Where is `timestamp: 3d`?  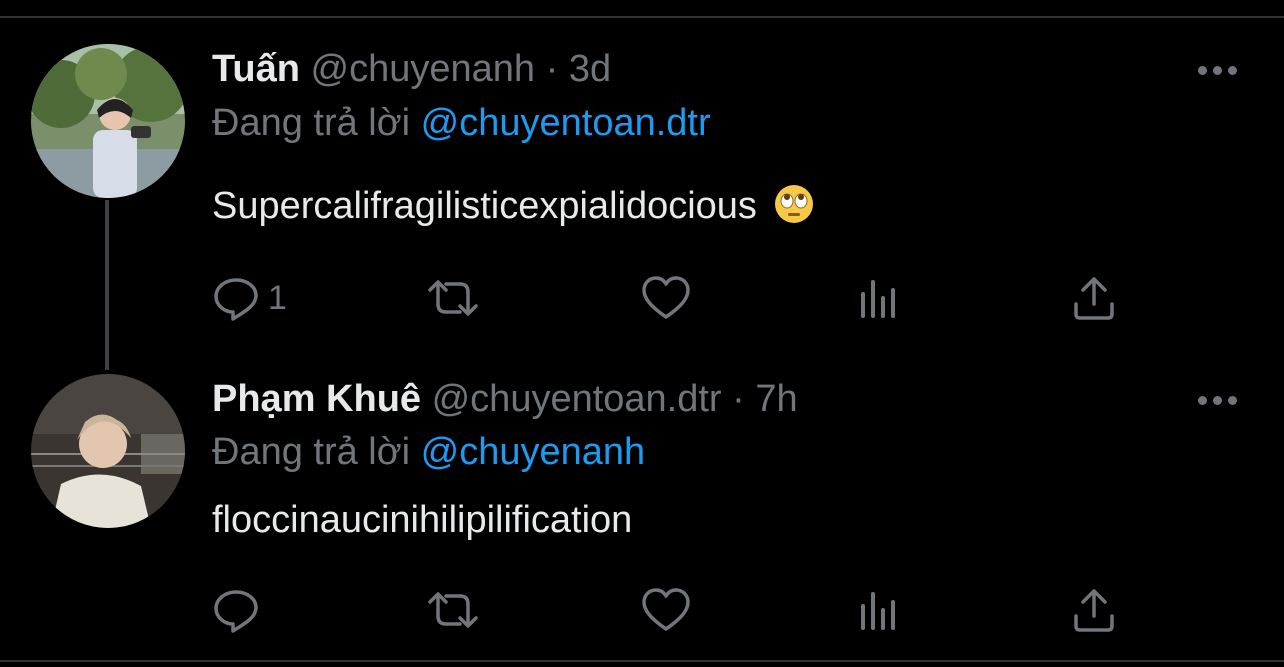 timestamp: 3d is located at coordinates (590, 69).